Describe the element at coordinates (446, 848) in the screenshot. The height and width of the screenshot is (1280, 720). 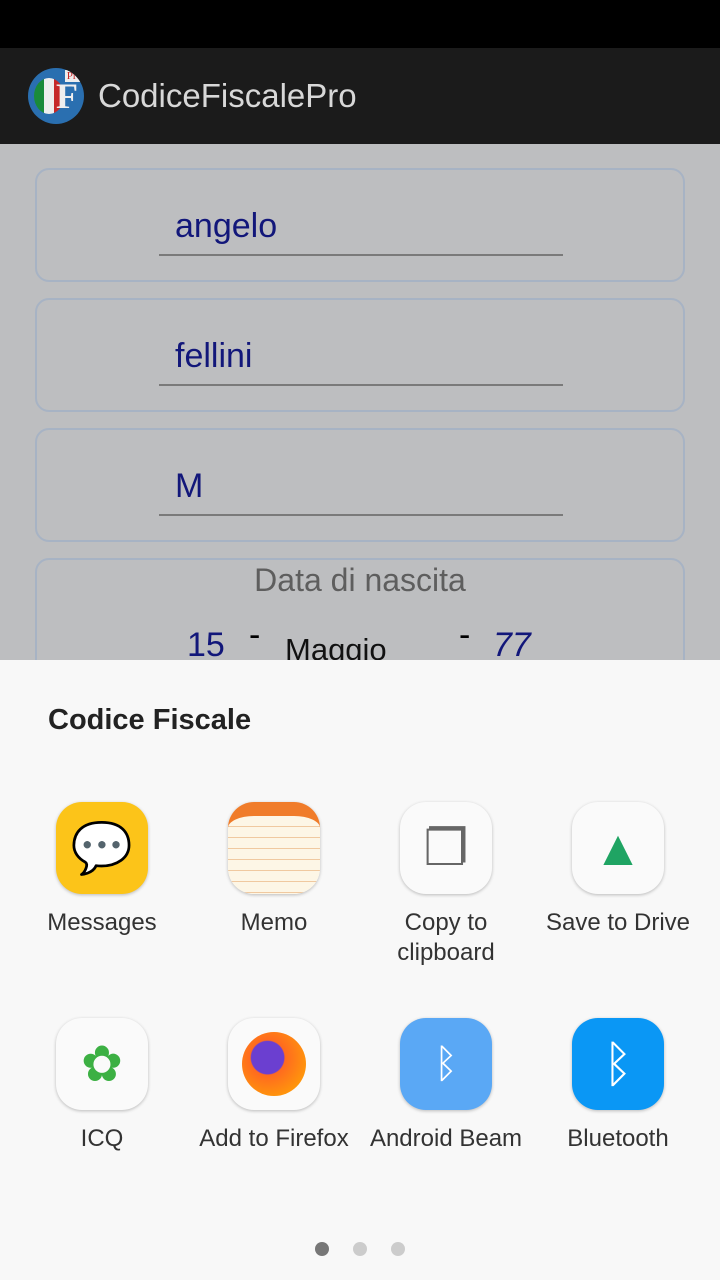
I see `copy-icon: ❐` at that location.